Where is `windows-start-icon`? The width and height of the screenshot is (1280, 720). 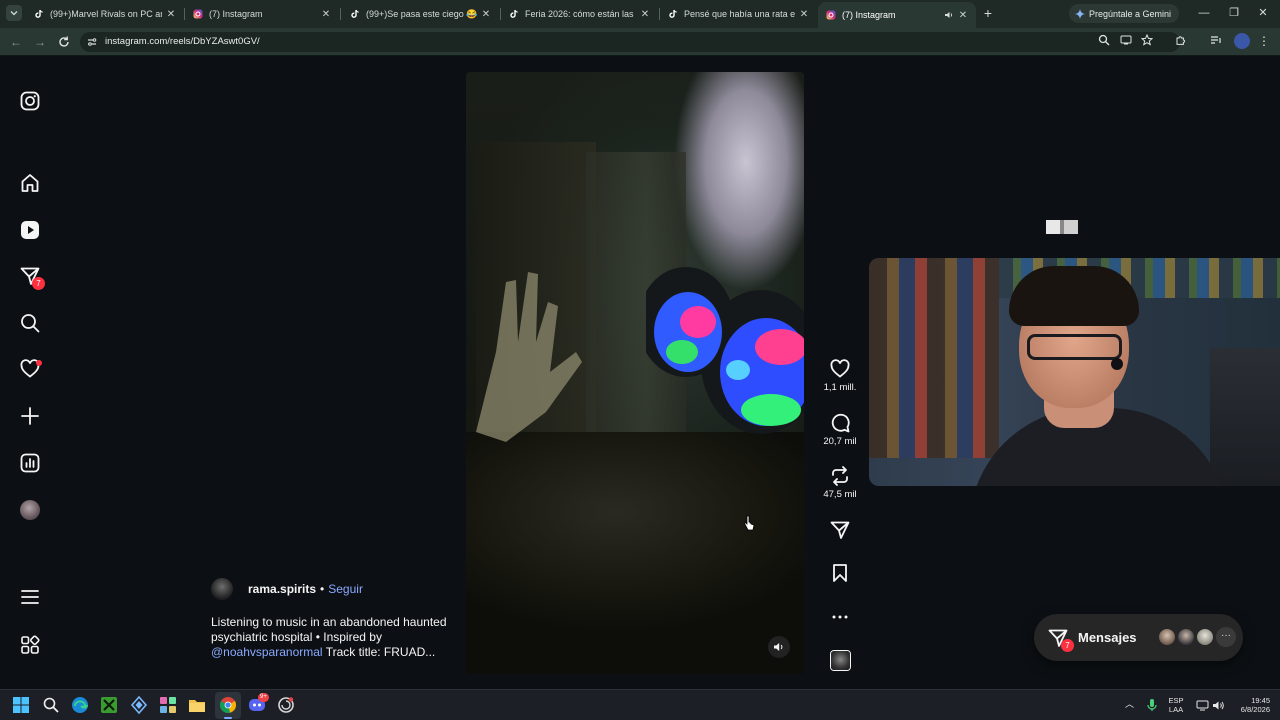 windows-start-icon is located at coordinates (21, 705).